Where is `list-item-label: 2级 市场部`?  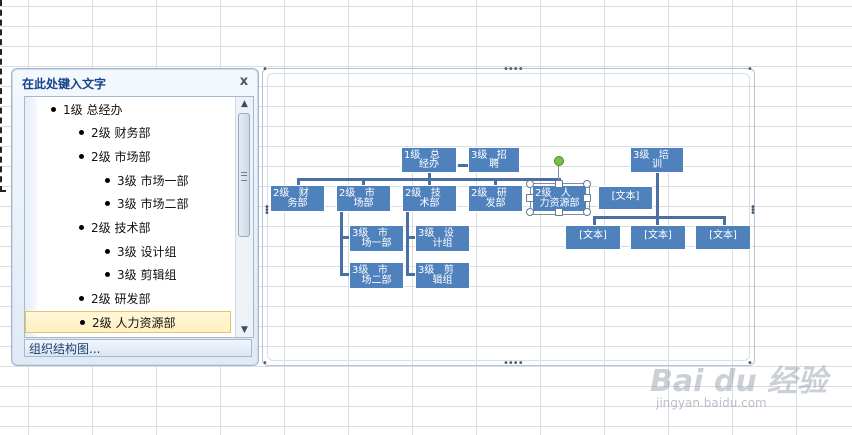 list-item-label: 2级 市场部 is located at coordinates (121, 157).